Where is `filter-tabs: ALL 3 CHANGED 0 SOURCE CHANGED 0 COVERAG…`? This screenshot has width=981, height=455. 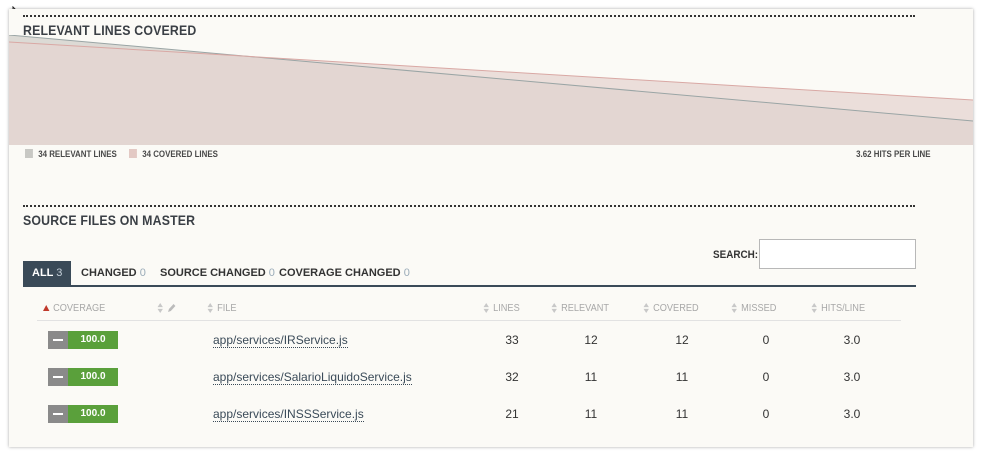 filter-tabs: ALL 3 CHANGED 0 SOURCE CHANGED 0 COVERAG… is located at coordinates (469, 274).